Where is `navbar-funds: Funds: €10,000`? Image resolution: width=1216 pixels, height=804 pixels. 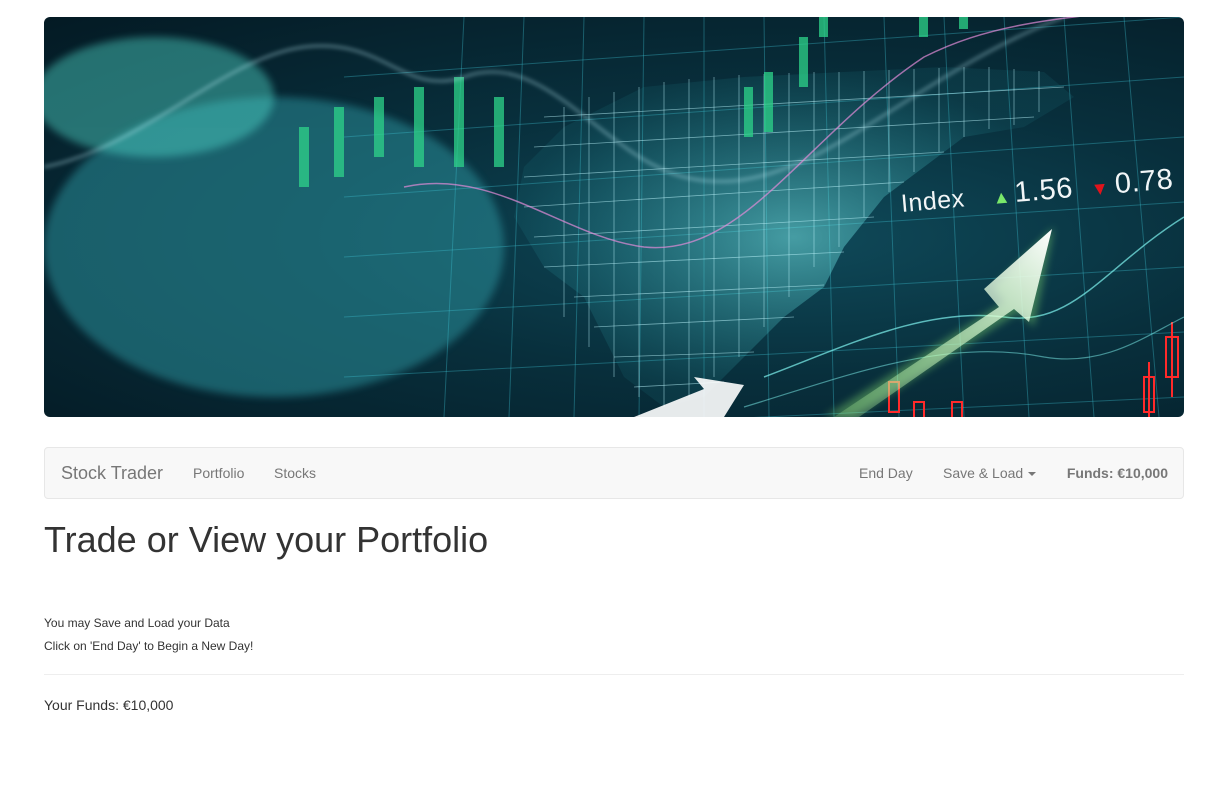
navbar-funds: Funds: €10,000 is located at coordinates (1117, 473).